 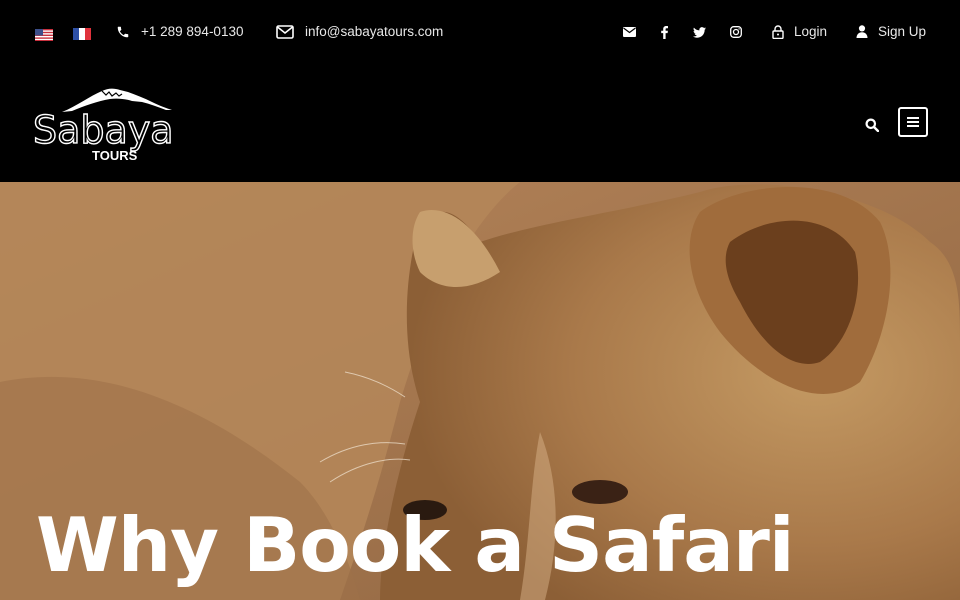 What do you see at coordinates (115, 155) in the screenshot?
I see `logo-sub-text: TOURS` at bounding box center [115, 155].